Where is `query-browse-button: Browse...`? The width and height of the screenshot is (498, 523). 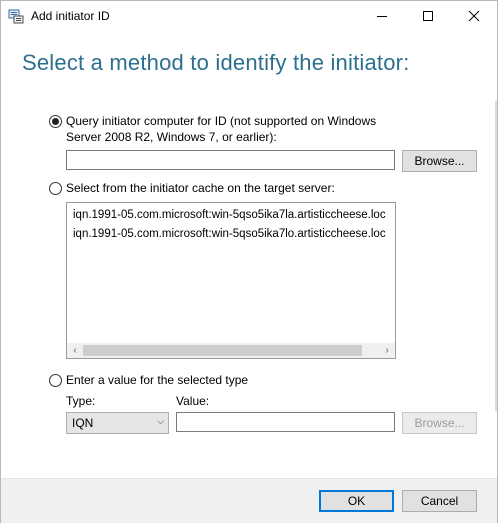 query-browse-button: Browse... is located at coordinates (439, 161).